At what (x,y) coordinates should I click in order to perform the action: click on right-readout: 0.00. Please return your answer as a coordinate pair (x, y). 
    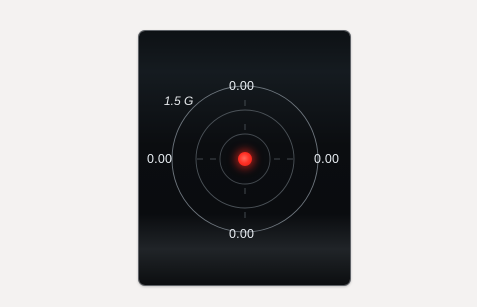
    Looking at the image, I should click on (327, 159).